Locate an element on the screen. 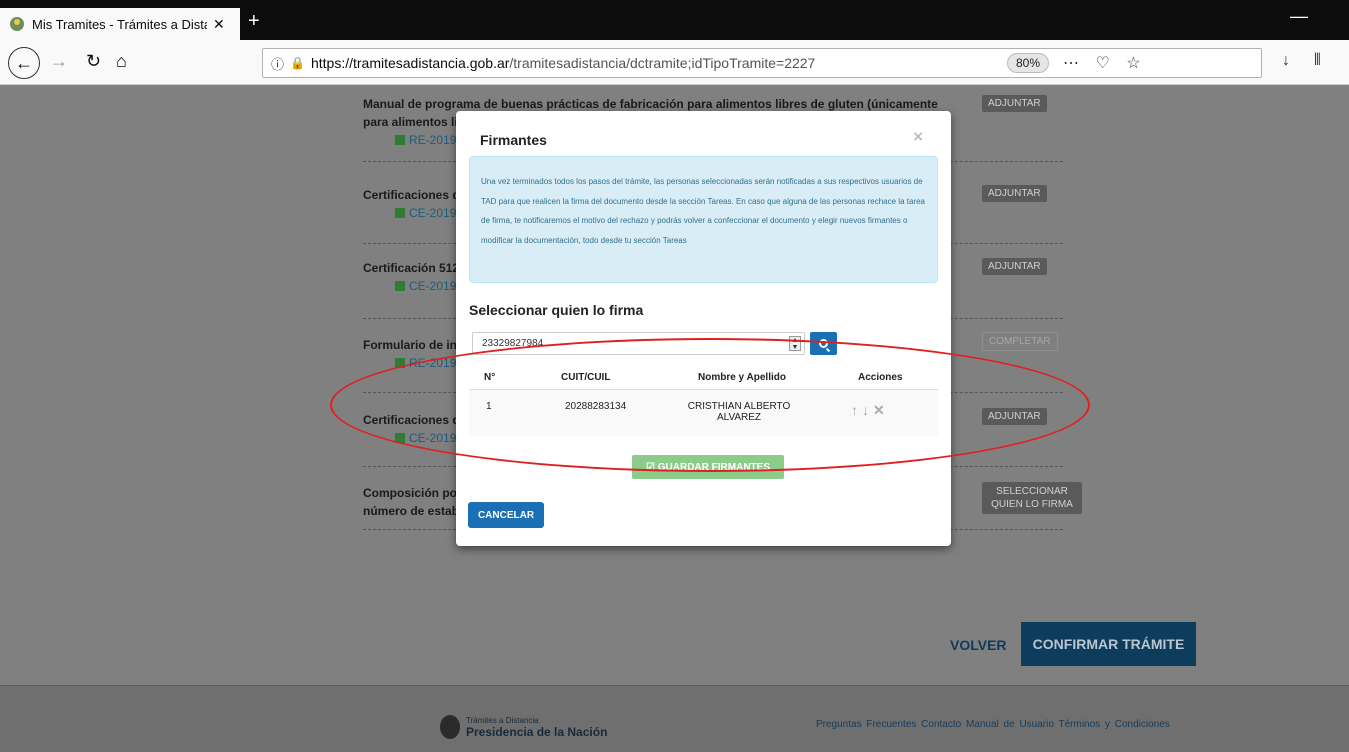 This screenshot has width=1349, height=752. row-cuit: 20288283134 is located at coordinates (596, 406).